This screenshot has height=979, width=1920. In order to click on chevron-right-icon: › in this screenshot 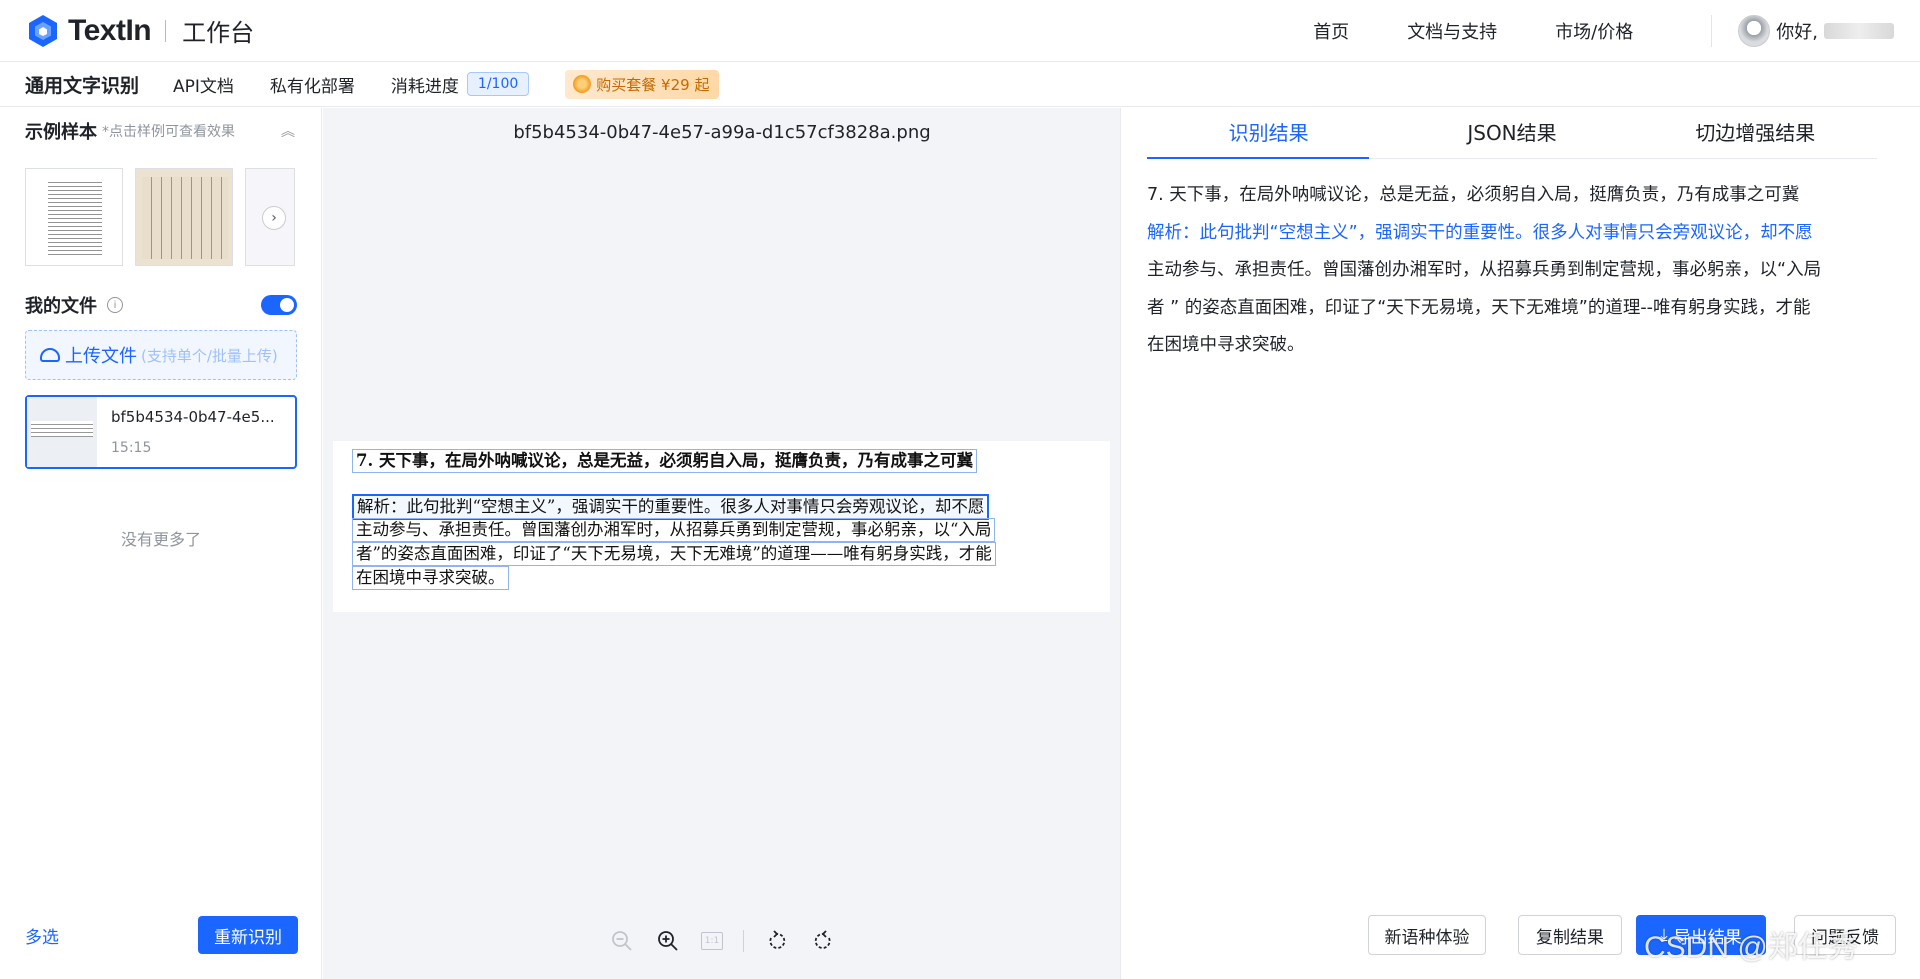, I will do `click(274, 218)`.